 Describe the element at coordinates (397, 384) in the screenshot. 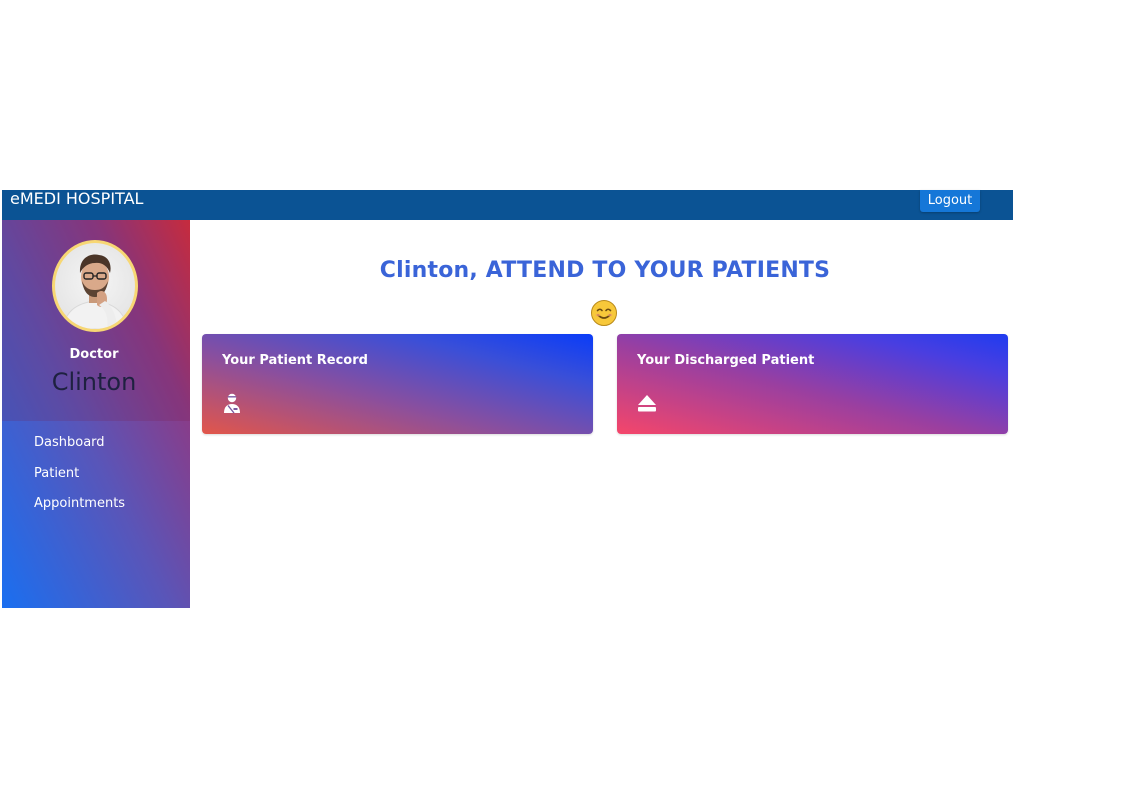

I see `patient-record-card: Your Patient Record` at that location.